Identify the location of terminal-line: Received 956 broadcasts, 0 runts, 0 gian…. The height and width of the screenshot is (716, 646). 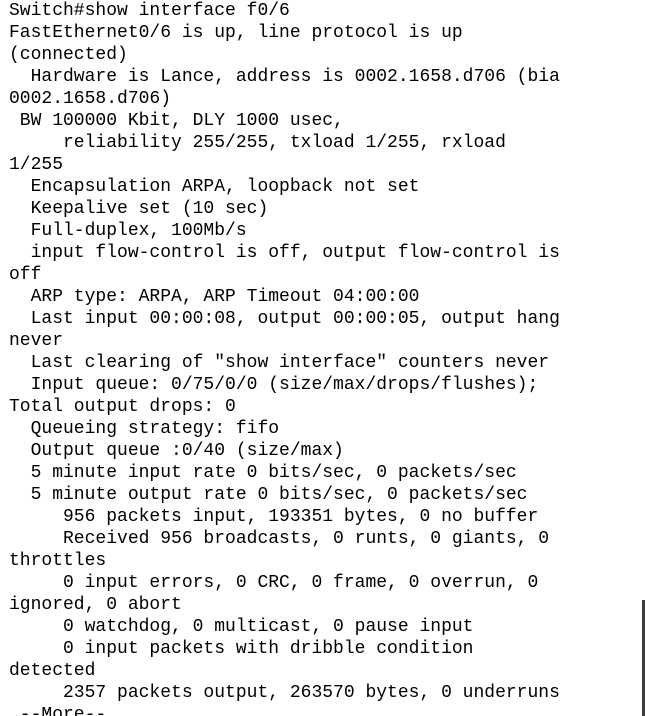
(279, 539).